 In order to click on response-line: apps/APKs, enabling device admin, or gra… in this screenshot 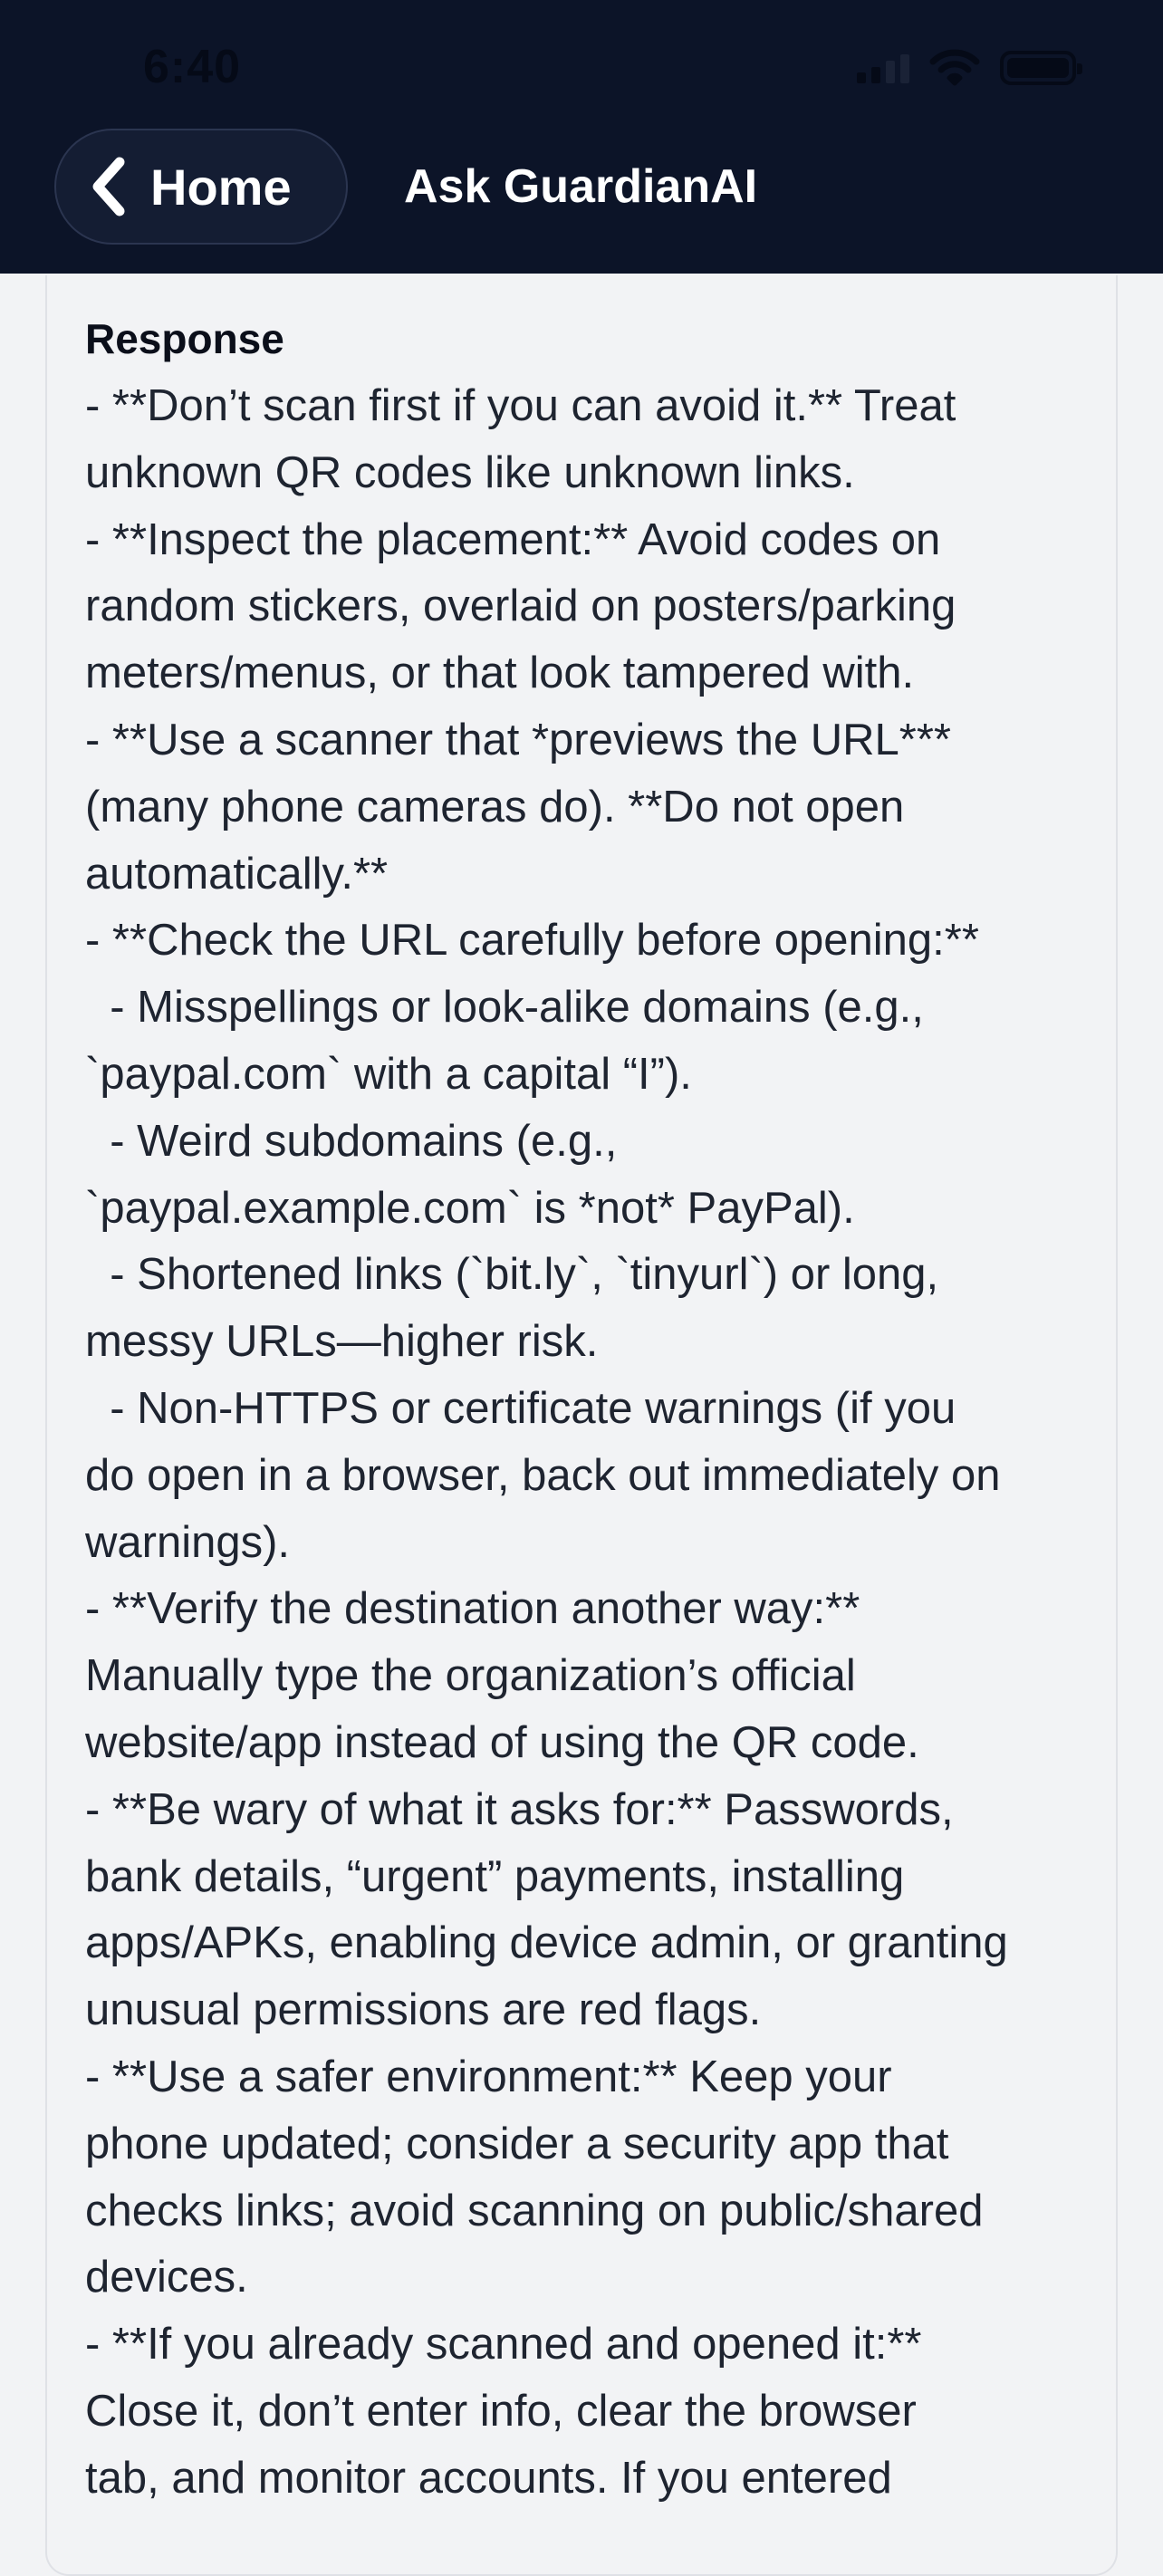, I will do `click(546, 1943)`.